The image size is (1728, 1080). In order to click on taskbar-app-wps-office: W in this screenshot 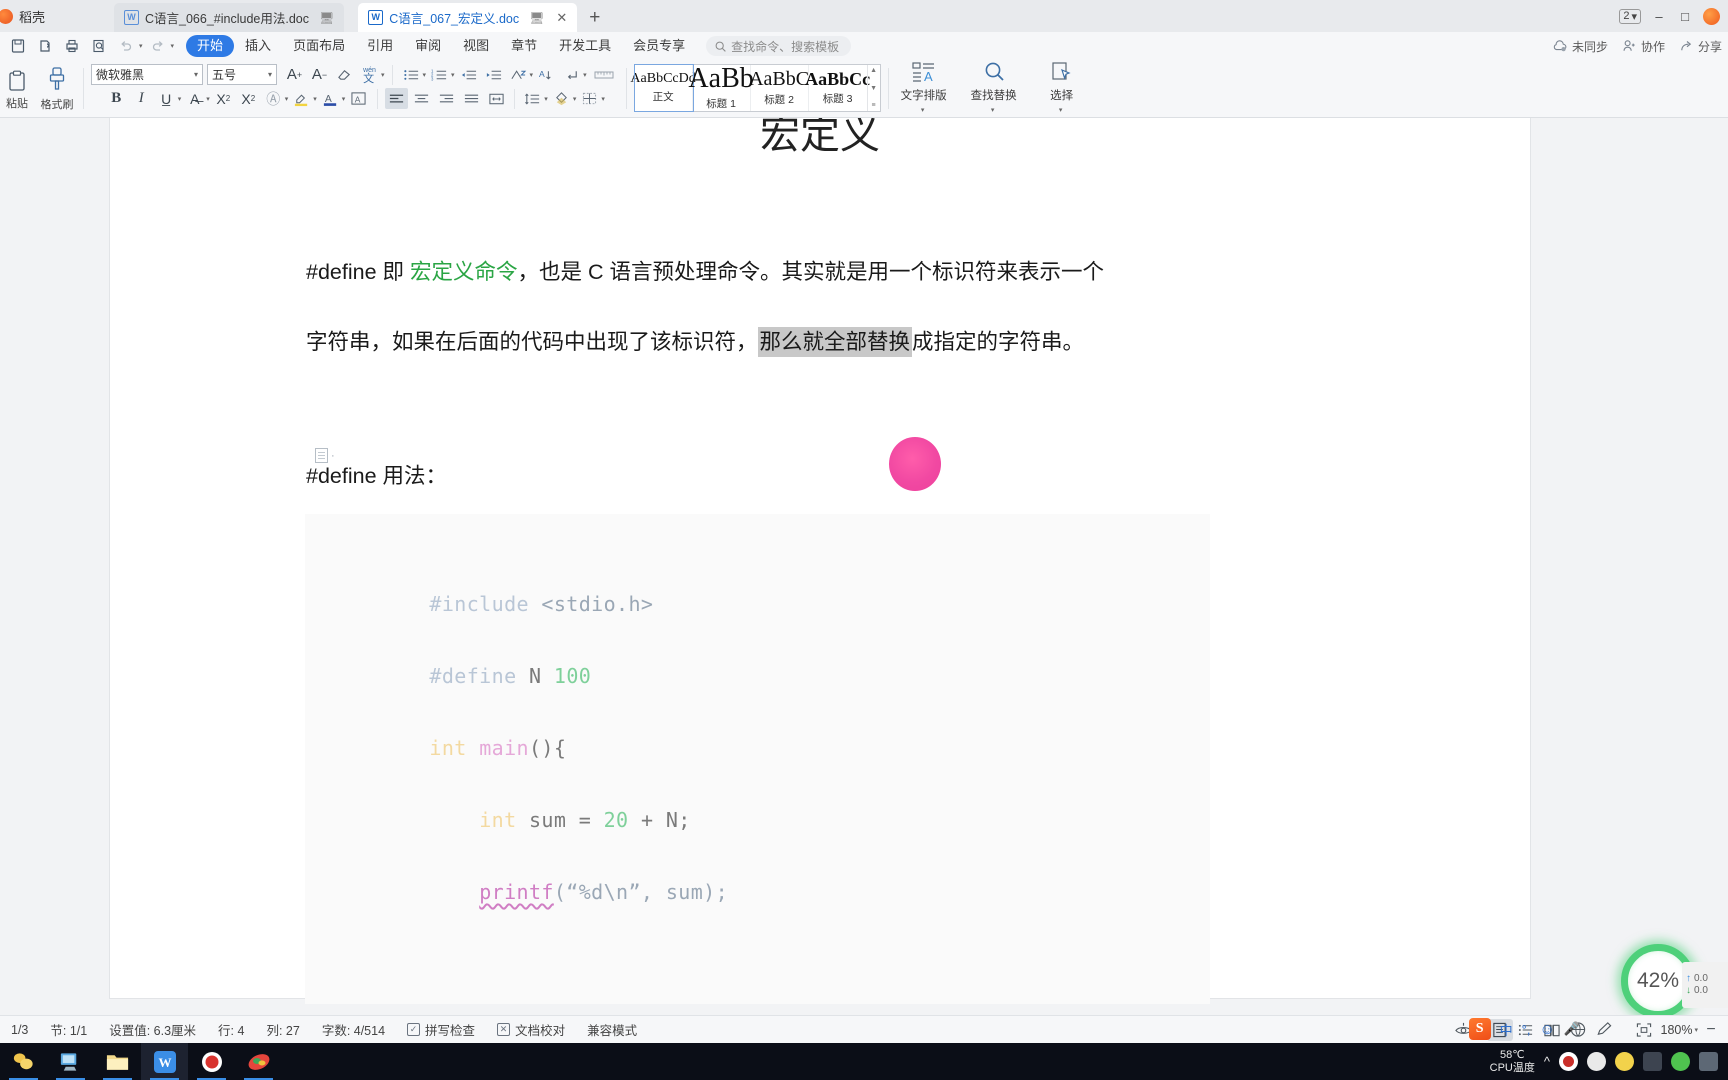, I will do `click(164, 1061)`.